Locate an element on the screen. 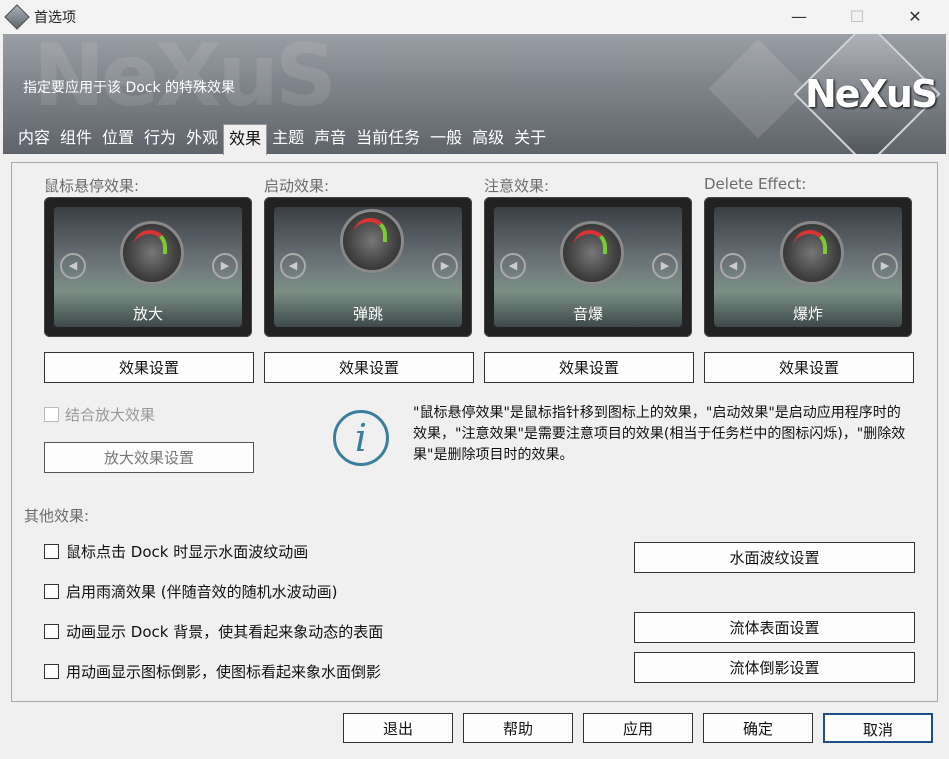  tab-sound: 声音 is located at coordinates (330, 138).